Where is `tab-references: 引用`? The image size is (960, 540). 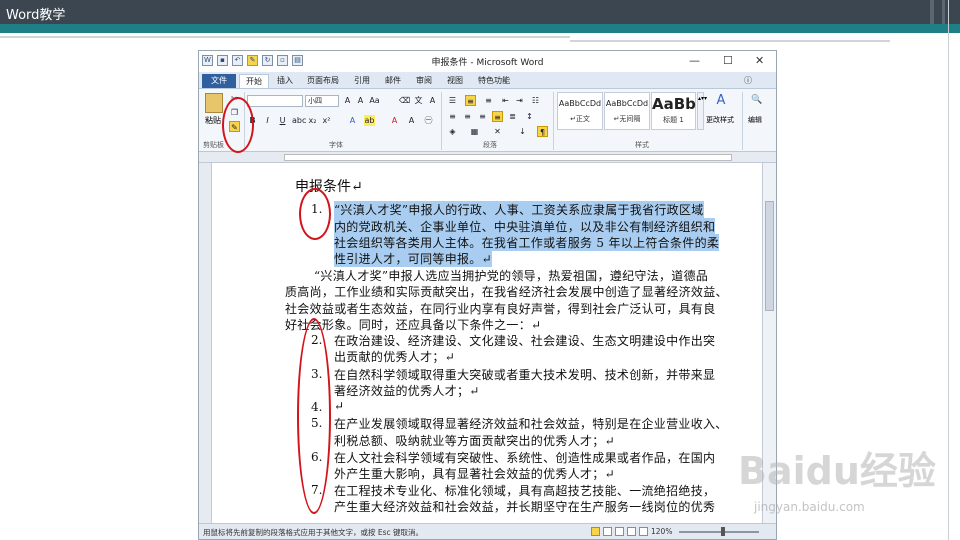
tab-references: 引用 is located at coordinates (362, 81).